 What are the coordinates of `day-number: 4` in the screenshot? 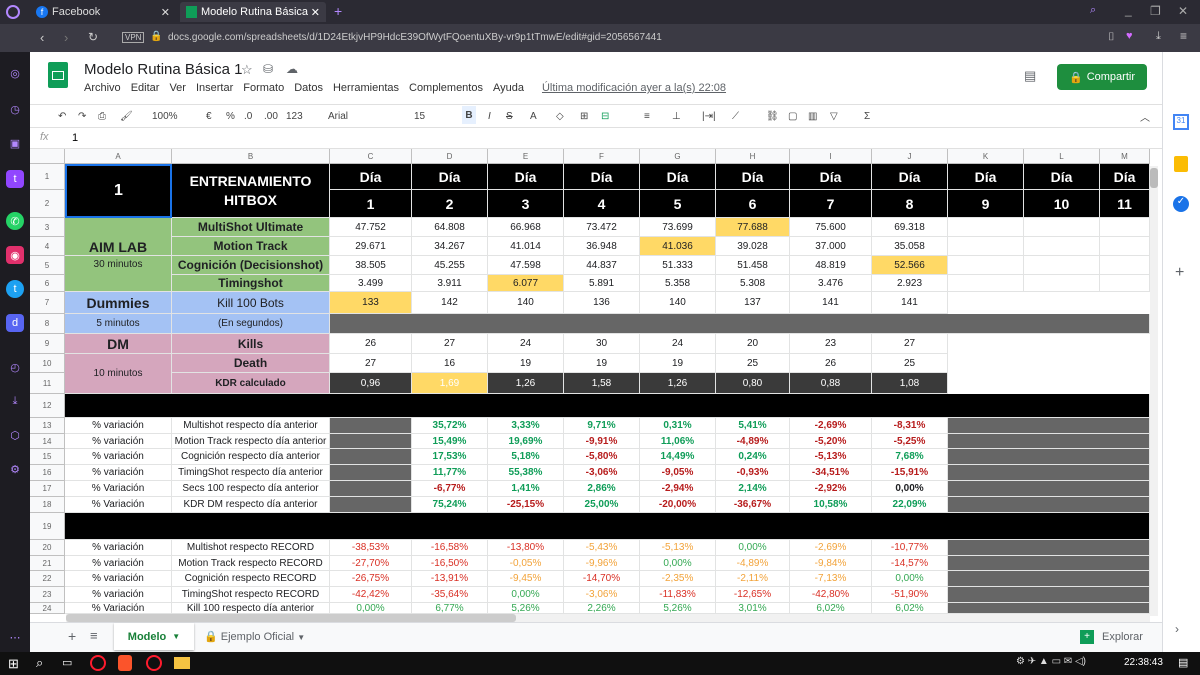 It's located at (602, 204).